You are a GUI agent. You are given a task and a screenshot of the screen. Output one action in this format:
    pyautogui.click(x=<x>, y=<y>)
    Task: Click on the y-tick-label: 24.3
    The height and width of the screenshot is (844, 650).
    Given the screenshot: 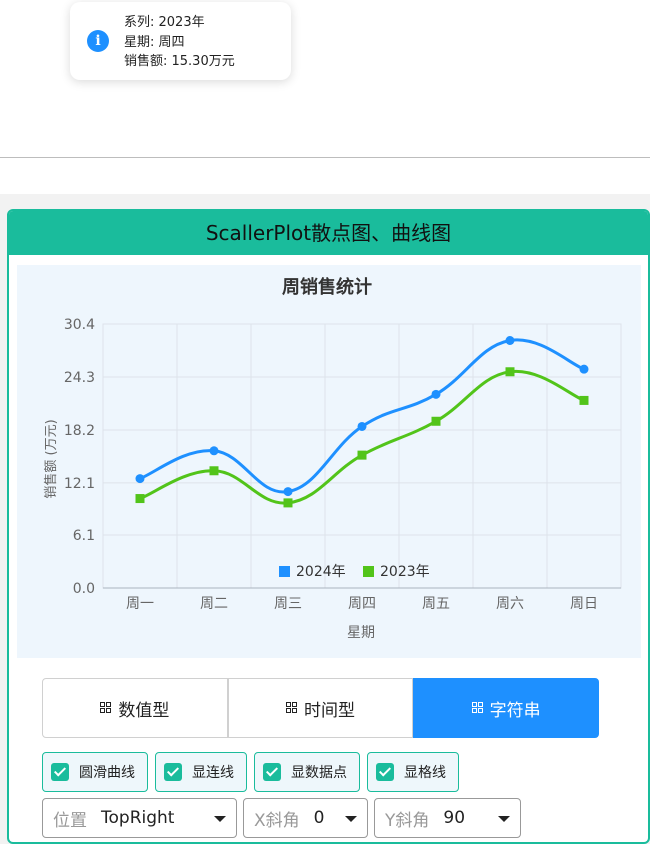 What is the action you would take?
    pyautogui.click(x=79, y=378)
    